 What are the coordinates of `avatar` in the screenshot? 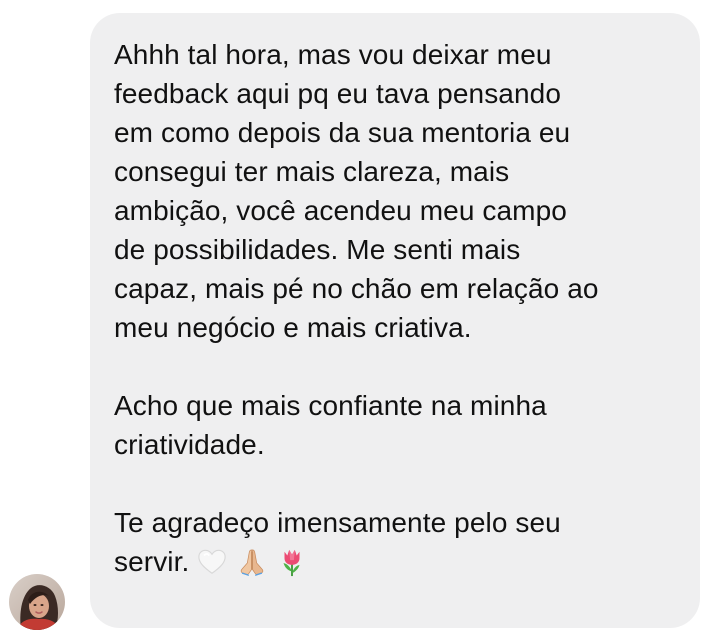 It's located at (37, 602).